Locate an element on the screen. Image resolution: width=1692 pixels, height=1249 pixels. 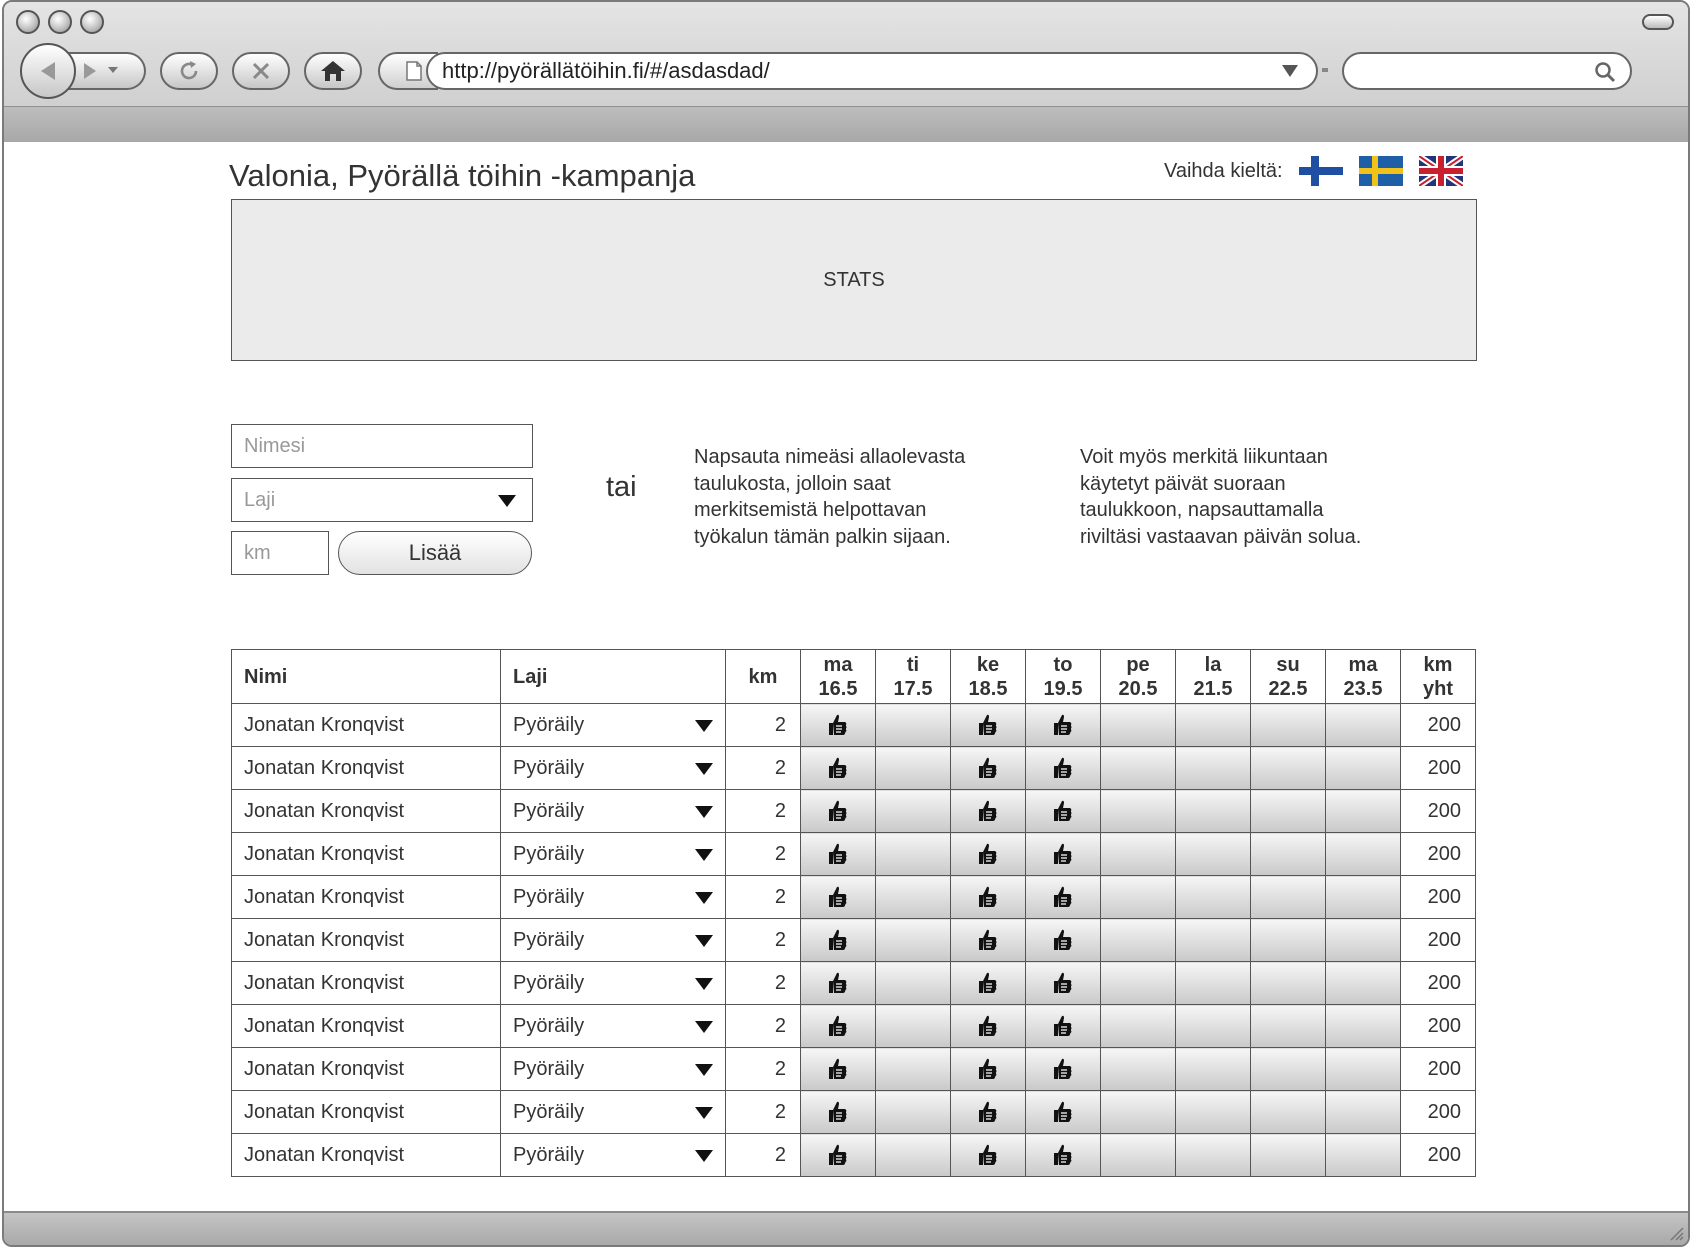
finnish-flag-icon is located at coordinates (1320, 171).